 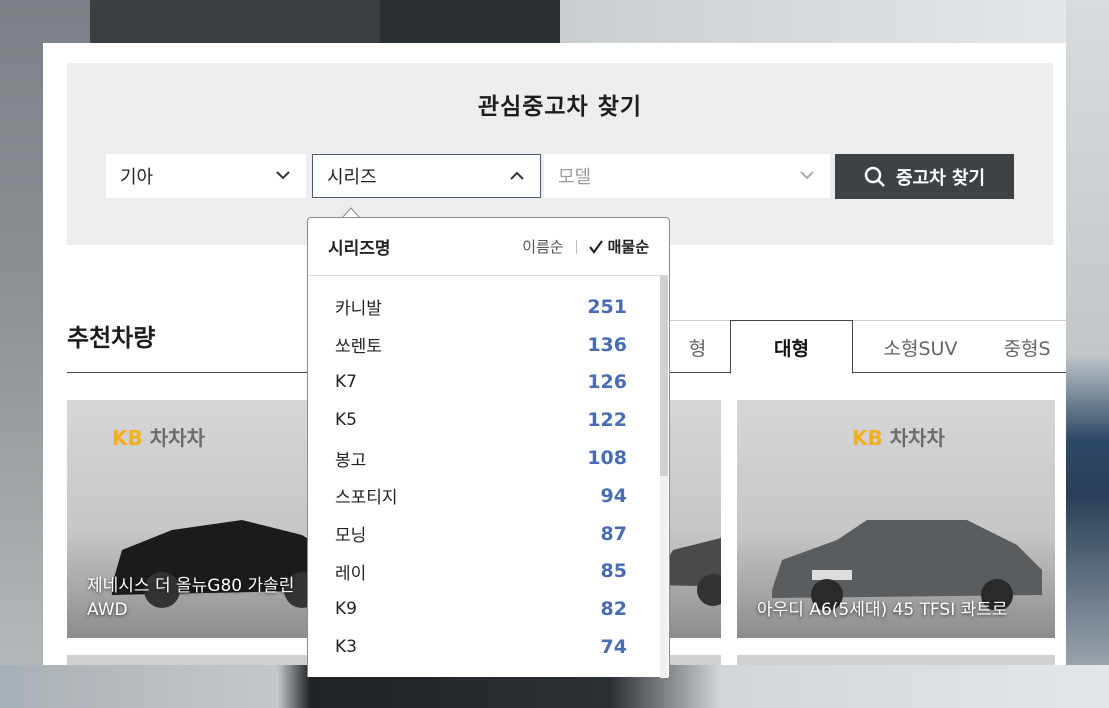 What do you see at coordinates (613, 495) in the screenshot?
I see `series-count: 94` at bounding box center [613, 495].